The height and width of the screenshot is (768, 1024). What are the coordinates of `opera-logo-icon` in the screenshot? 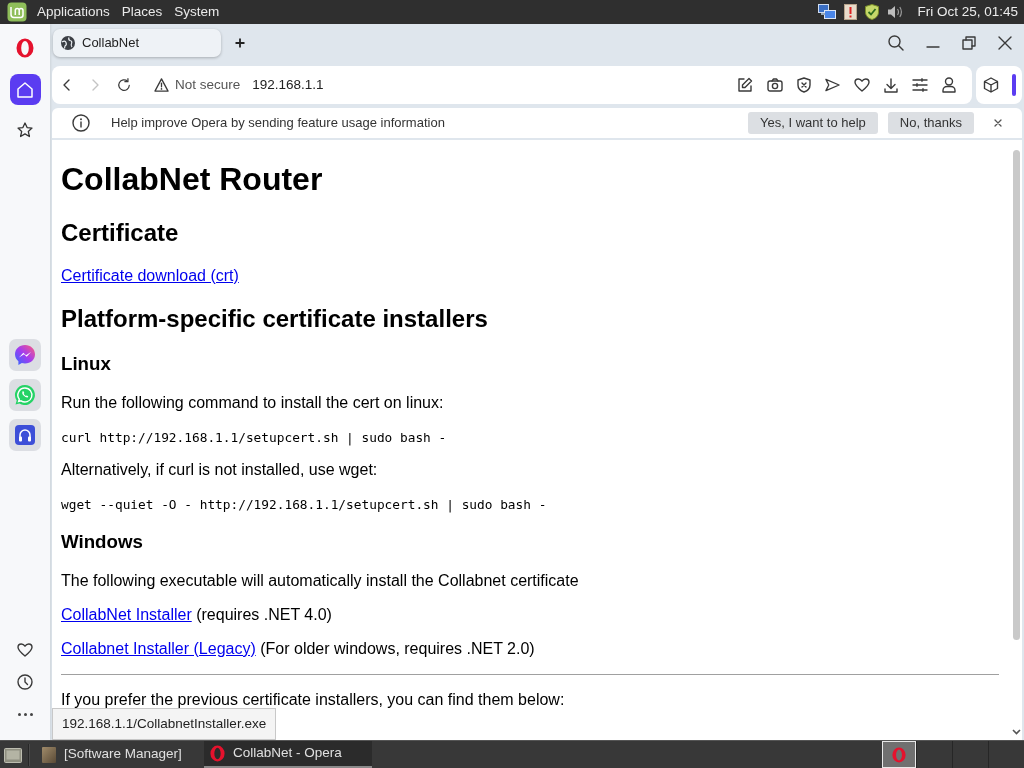 It's located at (25, 48).